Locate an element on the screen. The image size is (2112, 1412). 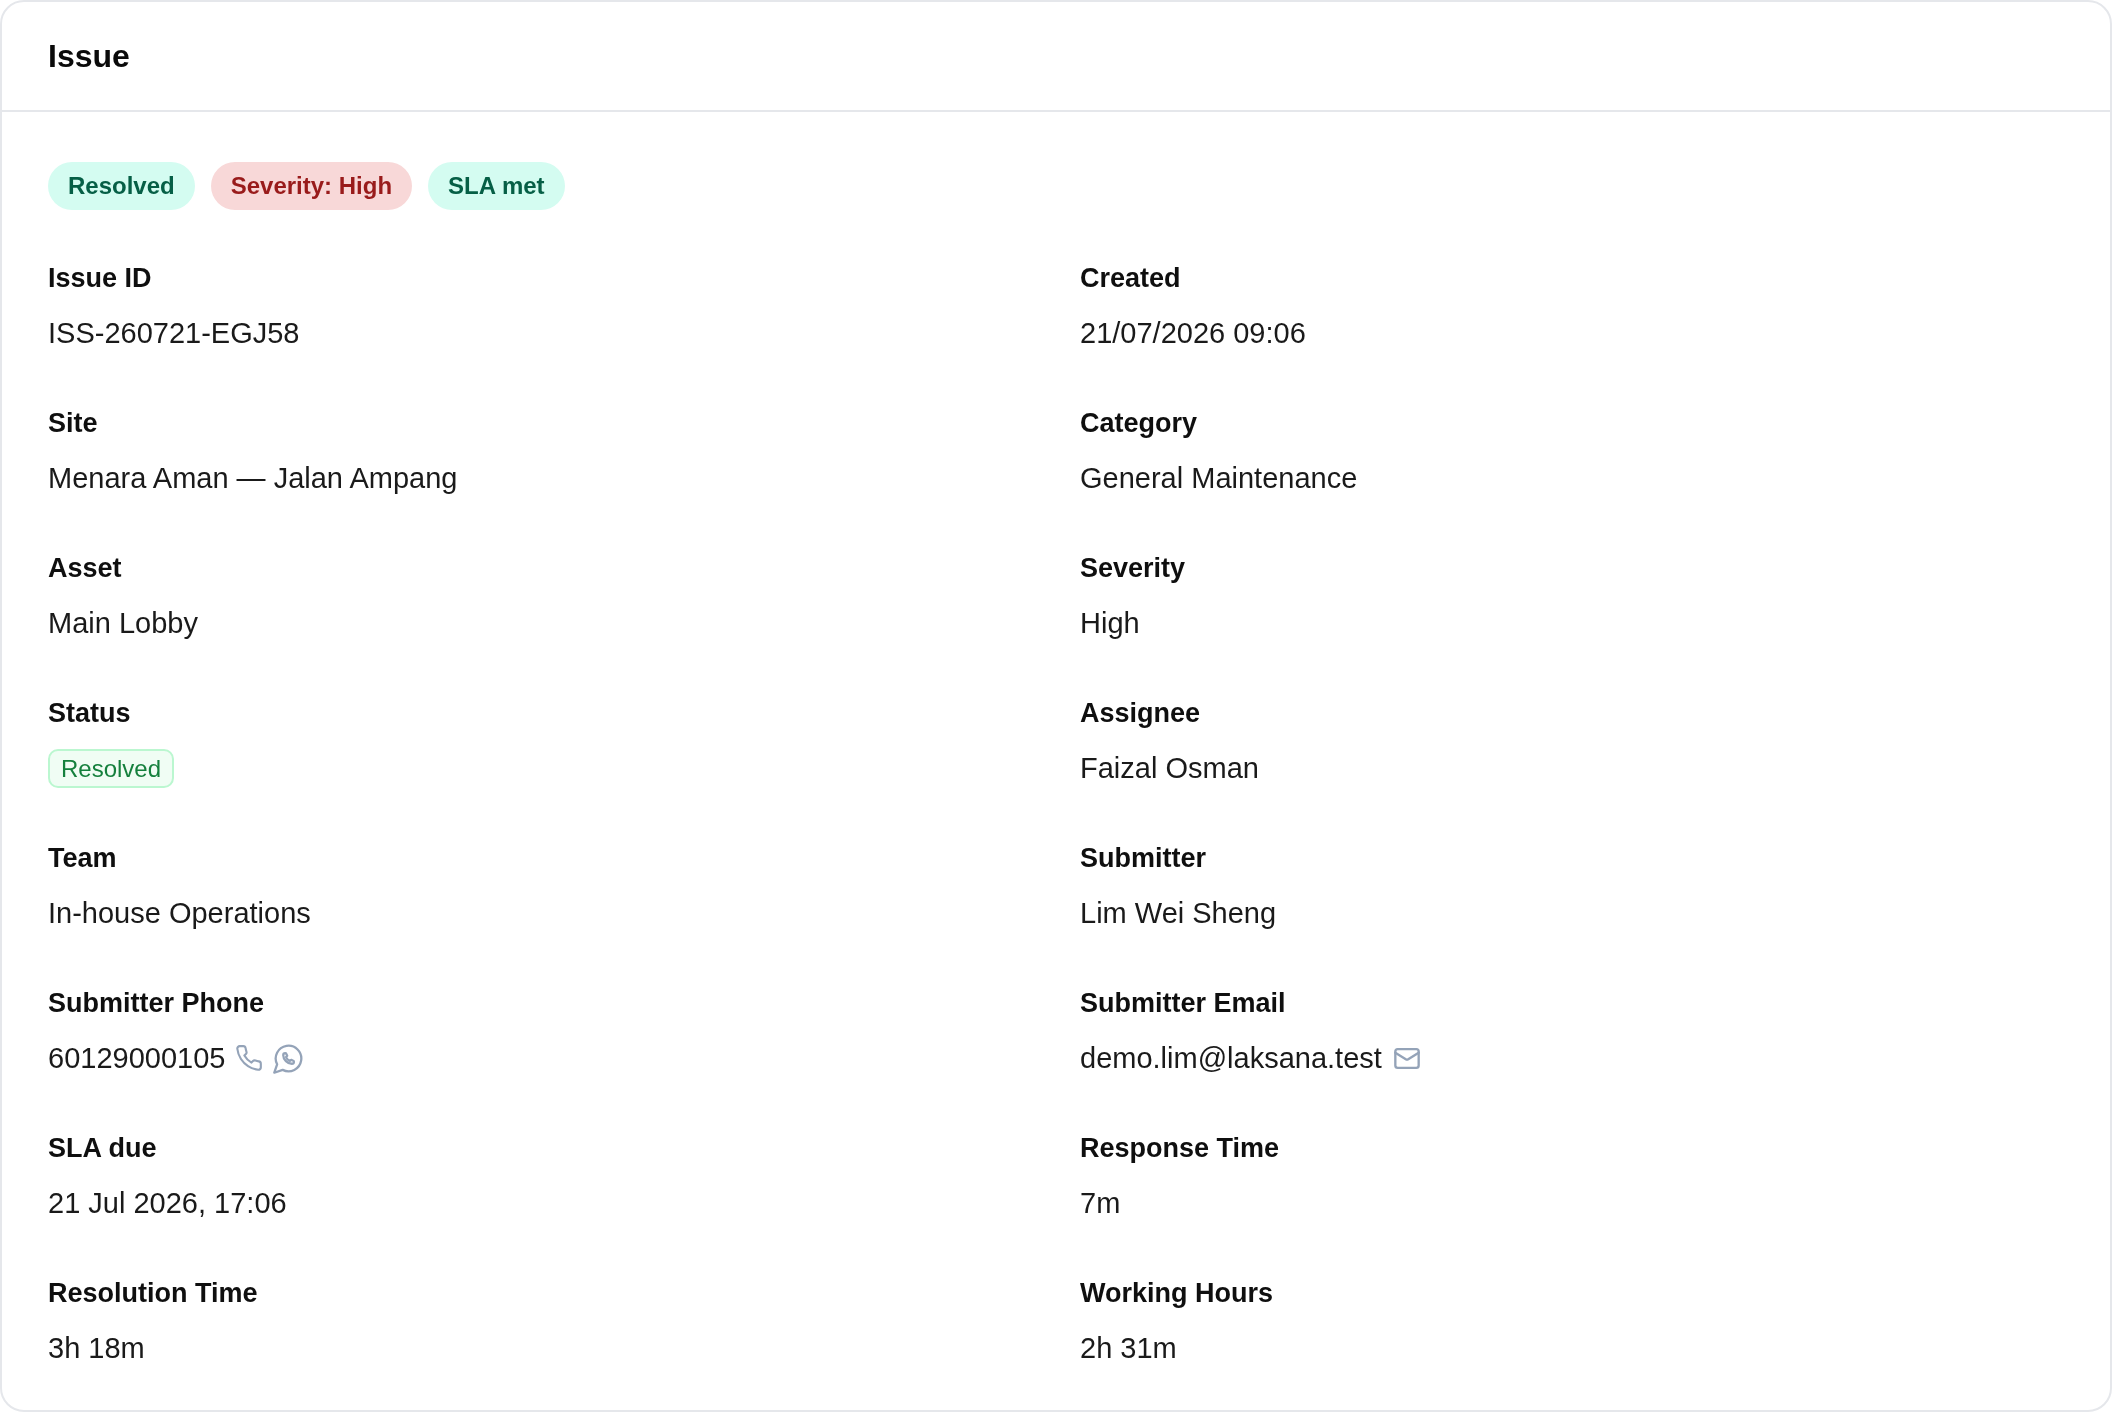
field-label: Created is located at coordinates (1131, 278).